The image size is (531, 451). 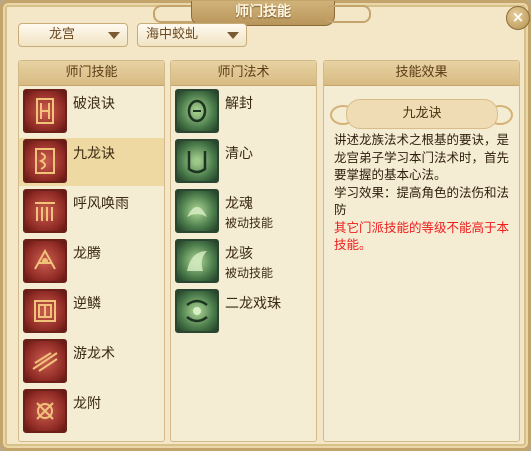 What do you see at coordinates (45, 261) in the screenshot?
I see `dragon-rise-icon` at bounding box center [45, 261].